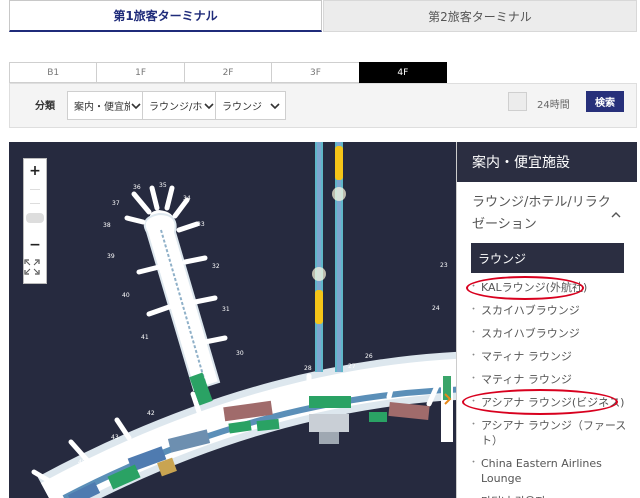  I want to click on gate-label-38: 38, so click(107, 225).